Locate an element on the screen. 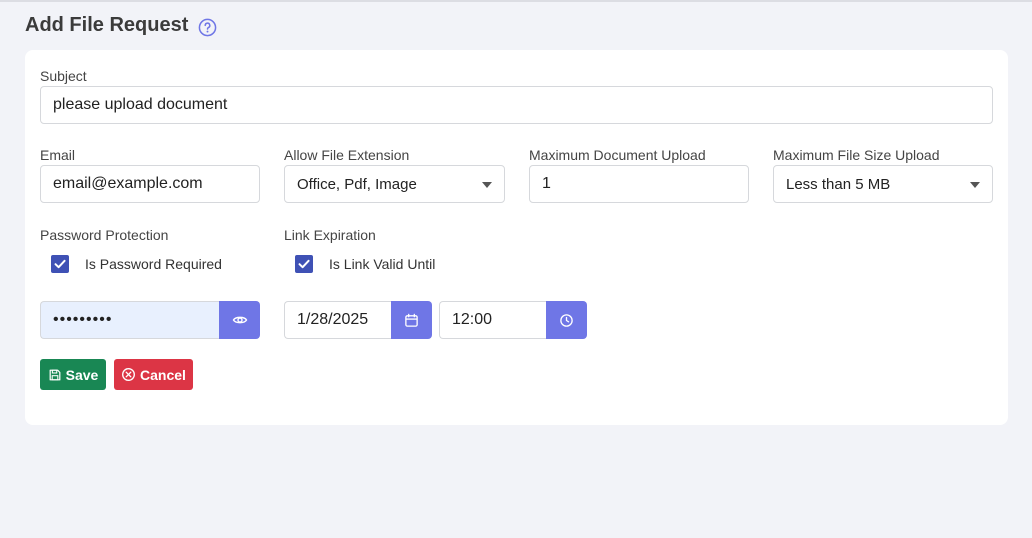  password-required-checkbox is located at coordinates (60, 264).